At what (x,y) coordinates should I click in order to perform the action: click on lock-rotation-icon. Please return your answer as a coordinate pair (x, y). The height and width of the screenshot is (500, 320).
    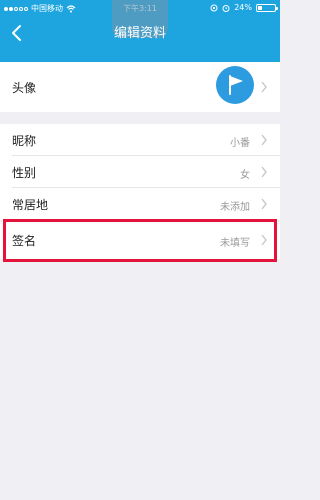
    Looking at the image, I should click on (214, 7).